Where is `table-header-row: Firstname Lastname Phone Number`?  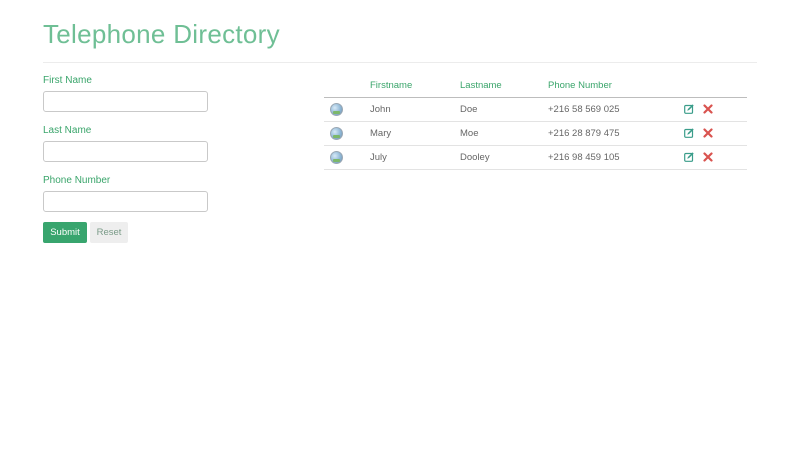
table-header-row: Firstname Lastname Phone Number is located at coordinates (535, 86).